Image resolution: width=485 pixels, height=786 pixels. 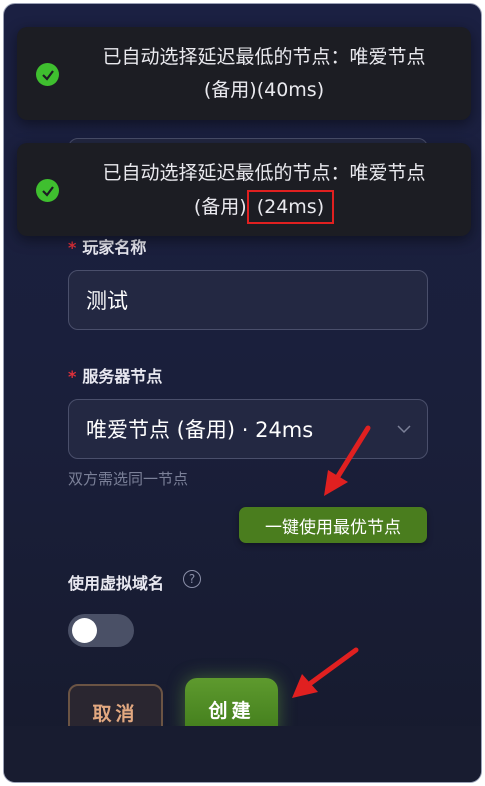 I want to click on latency-highlight: (24ms), so click(x=290, y=207).